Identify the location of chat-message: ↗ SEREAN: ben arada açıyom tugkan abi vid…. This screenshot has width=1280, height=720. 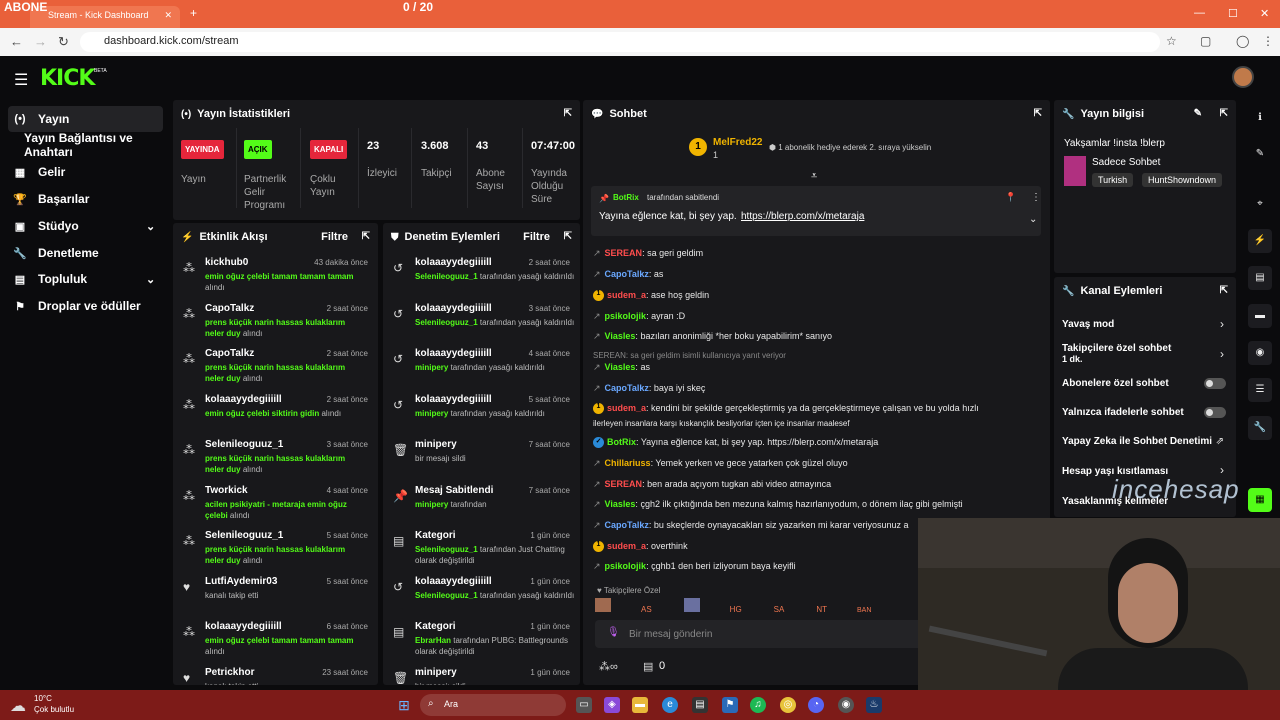
(712, 484).